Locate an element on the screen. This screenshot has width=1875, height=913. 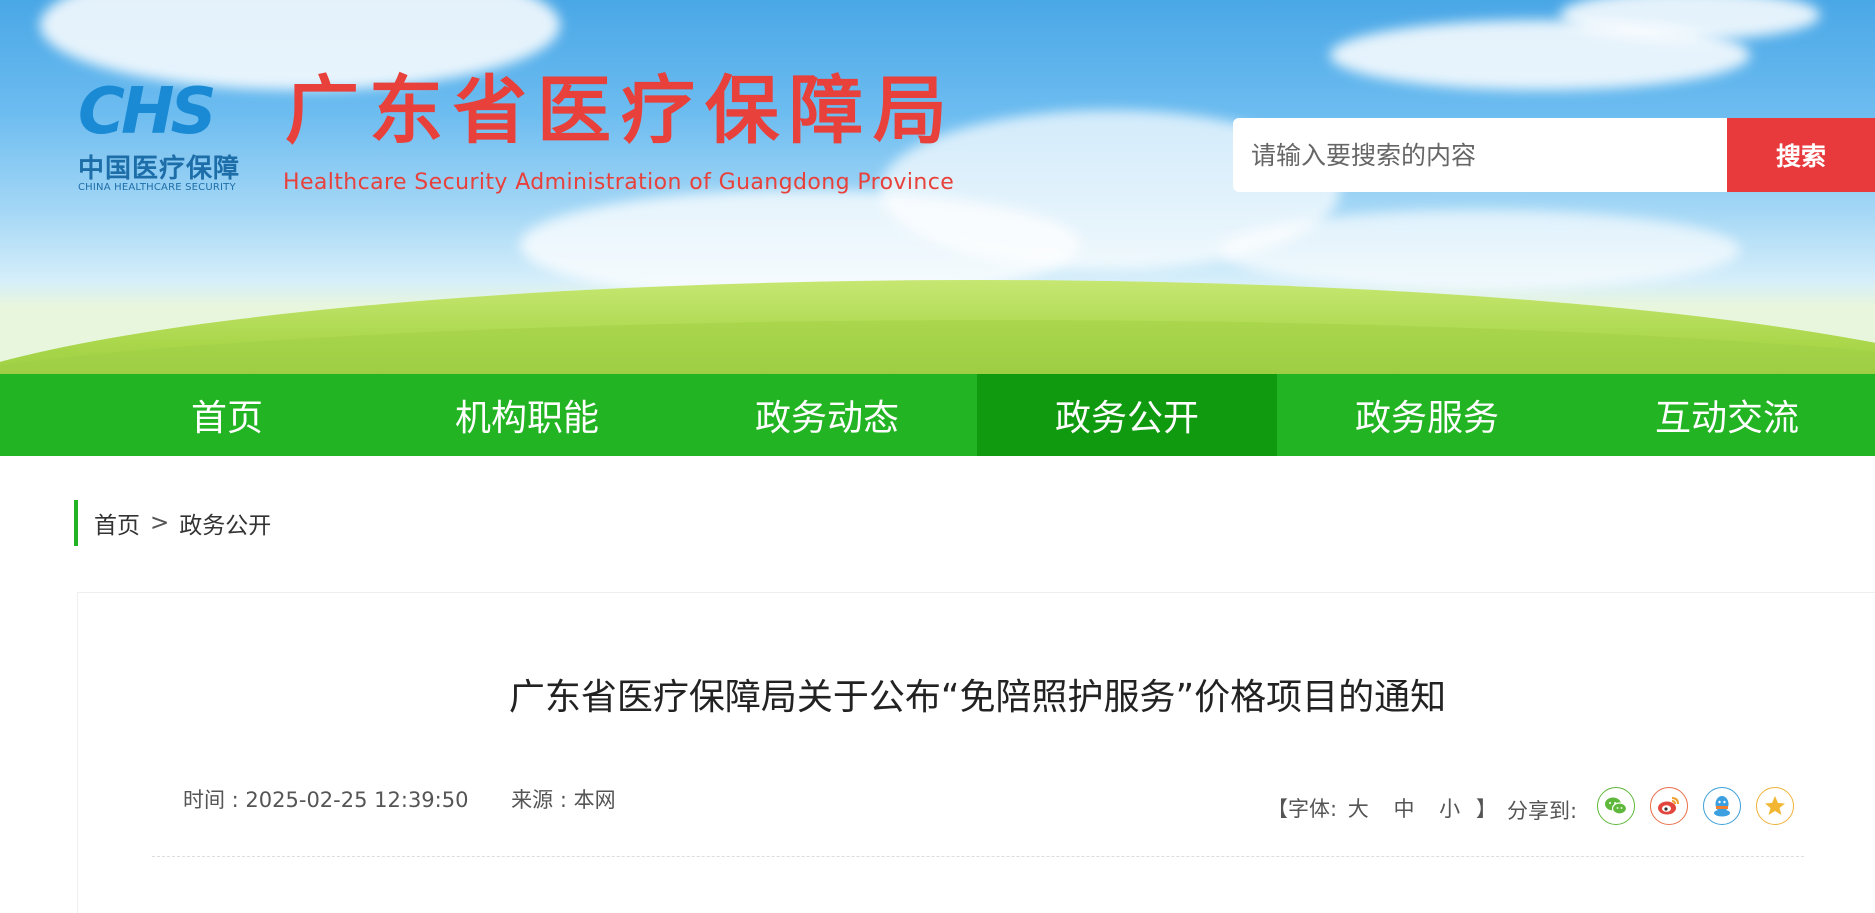
font-size-large: 大 is located at coordinates (1358, 809).